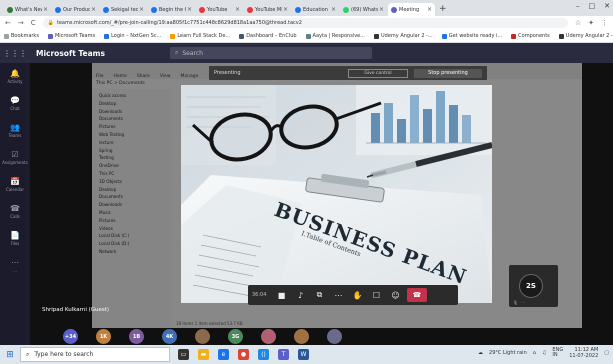 This screenshot has height=364, width=613. Describe the element at coordinates (480, 353) in the screenshot. I see `weather-icon: ☁` at that location.